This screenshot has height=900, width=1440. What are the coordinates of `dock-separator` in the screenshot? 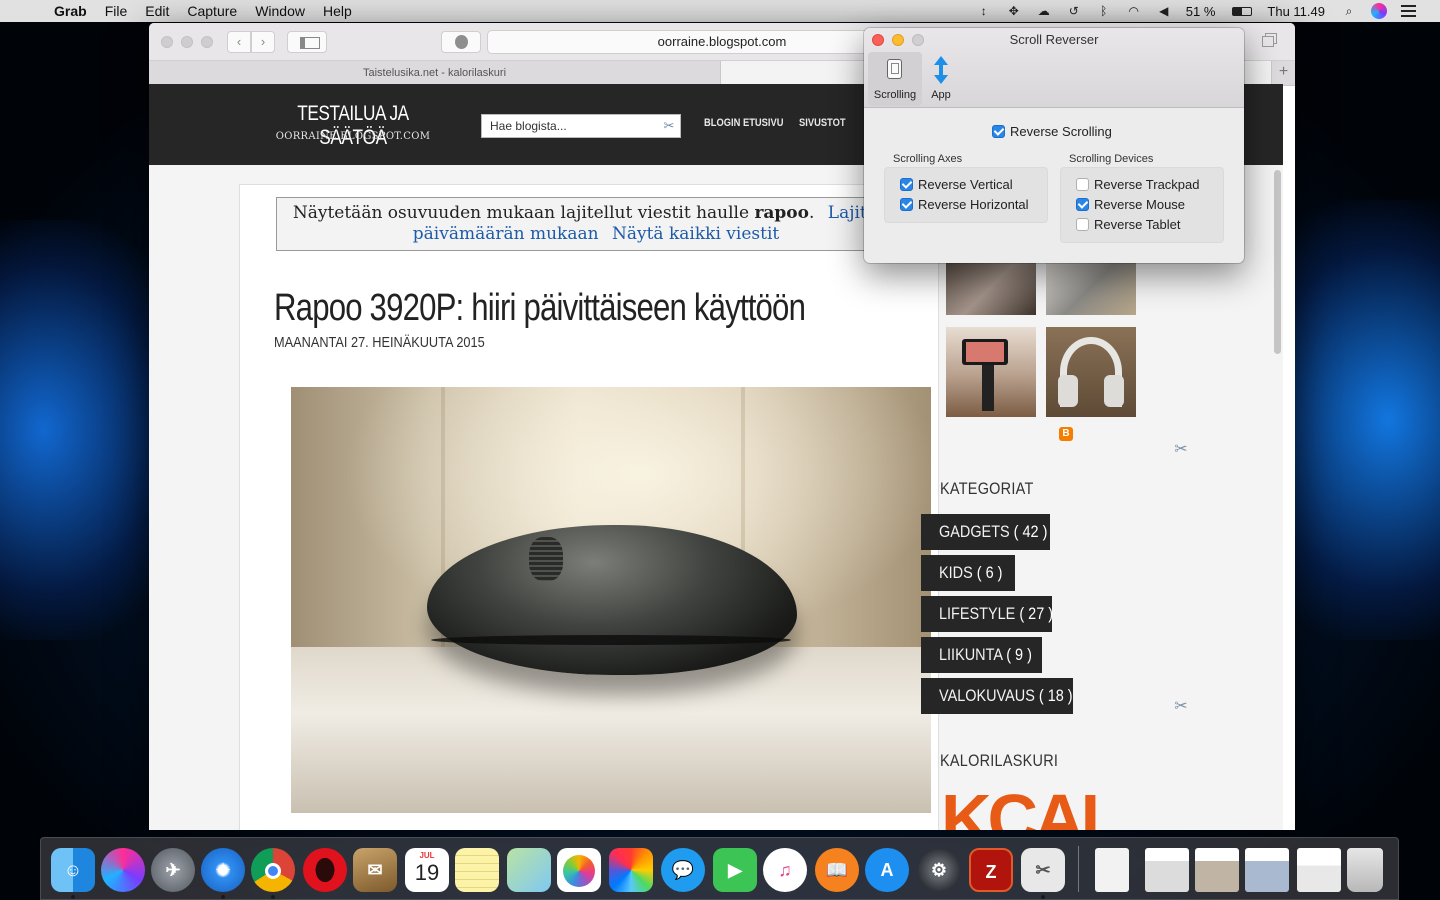 It's located at (1078, 869).